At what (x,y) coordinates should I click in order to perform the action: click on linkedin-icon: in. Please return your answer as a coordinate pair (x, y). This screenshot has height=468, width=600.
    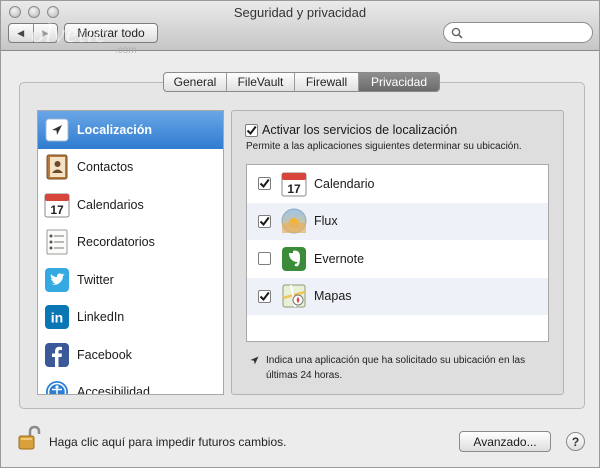
    Looking at the image, I should click on (57, 317).